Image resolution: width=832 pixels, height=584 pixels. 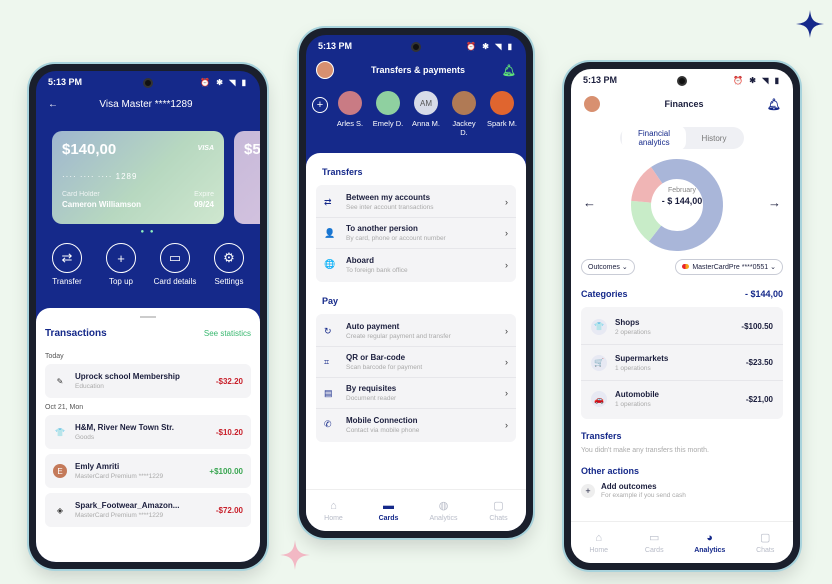 What do you see at coordinates (444, 510) in the screenshot?
I see `tab-analytics: ◍ Analytics` at bounding box center [444, 510].